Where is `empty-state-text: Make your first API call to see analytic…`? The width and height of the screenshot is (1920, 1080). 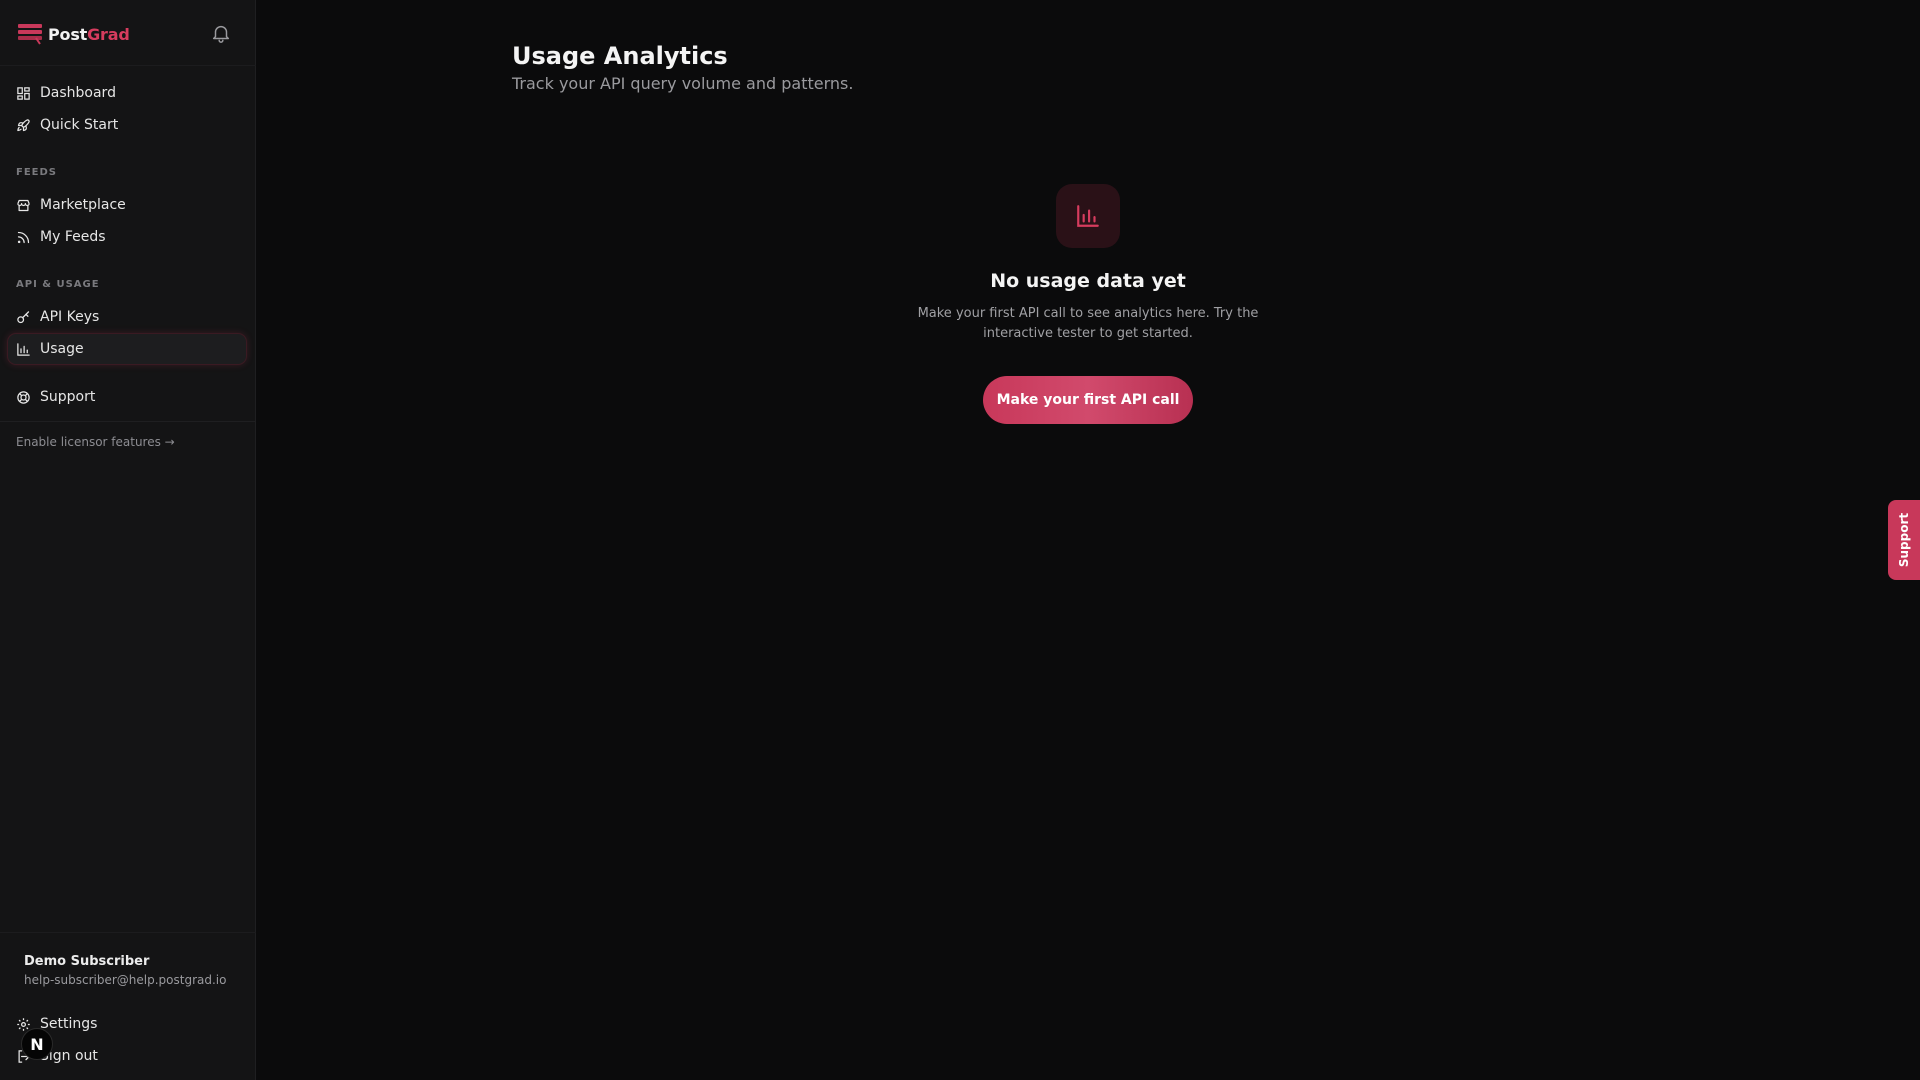 empty-state-text: Make your first API call to see analytic… is located at coordinates (1088, 323).